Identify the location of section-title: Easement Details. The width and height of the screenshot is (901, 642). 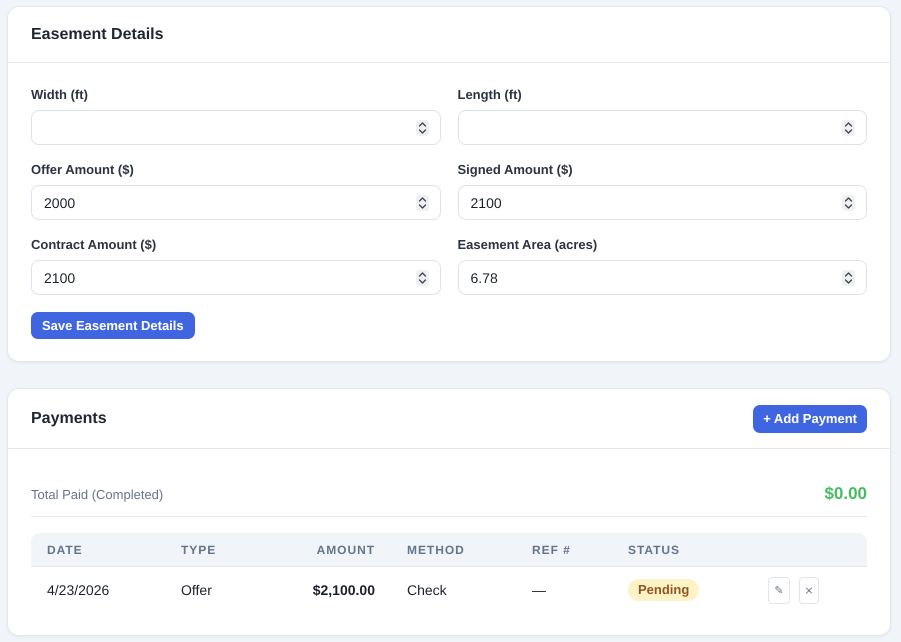
(97, 35).